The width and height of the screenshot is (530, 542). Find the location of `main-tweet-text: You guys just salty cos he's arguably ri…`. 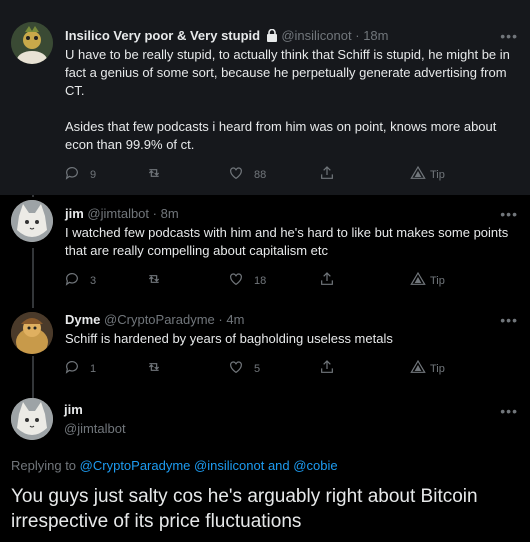

main-tweet-text: You guys just salty cos he's arguably ri… is located at coordinates (244, 509).